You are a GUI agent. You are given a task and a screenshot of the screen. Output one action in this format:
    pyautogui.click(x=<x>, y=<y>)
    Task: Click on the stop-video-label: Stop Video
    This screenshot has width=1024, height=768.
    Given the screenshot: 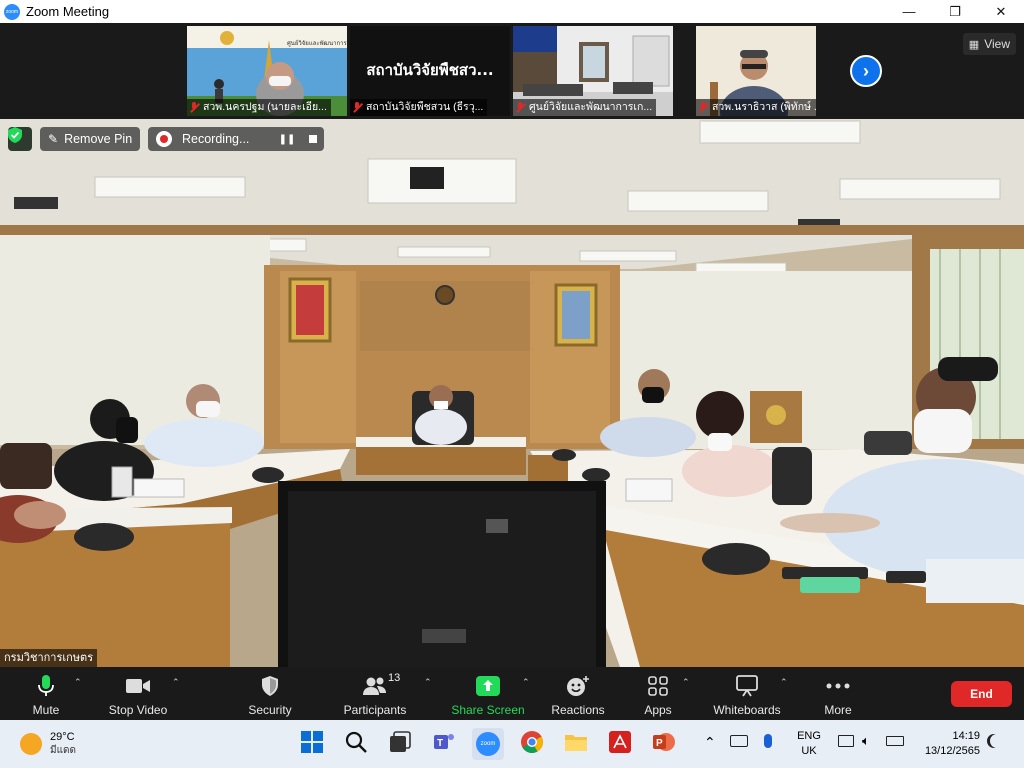 What is the action you would take?
    pyautogui.click(x=138, y=710)
    